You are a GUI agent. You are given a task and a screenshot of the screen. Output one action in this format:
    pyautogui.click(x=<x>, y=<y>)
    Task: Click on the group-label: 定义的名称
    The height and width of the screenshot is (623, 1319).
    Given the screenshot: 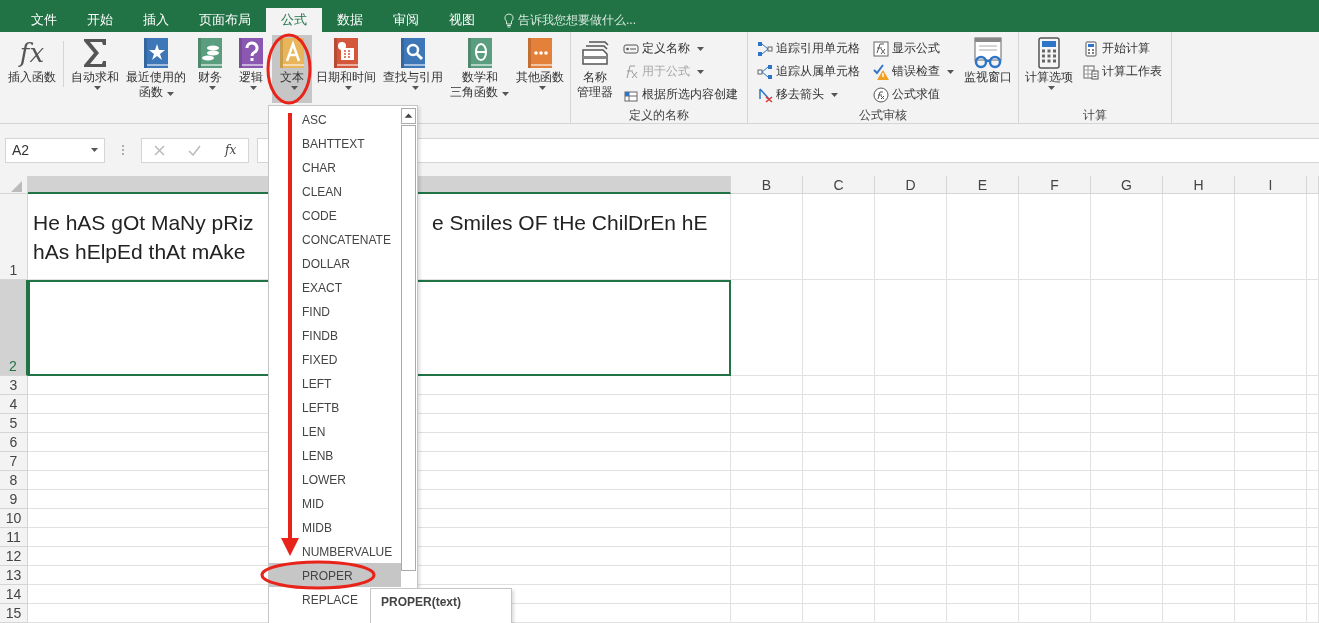 What is the action you would take?
    pyautogui.click(x=659, y=115)
    